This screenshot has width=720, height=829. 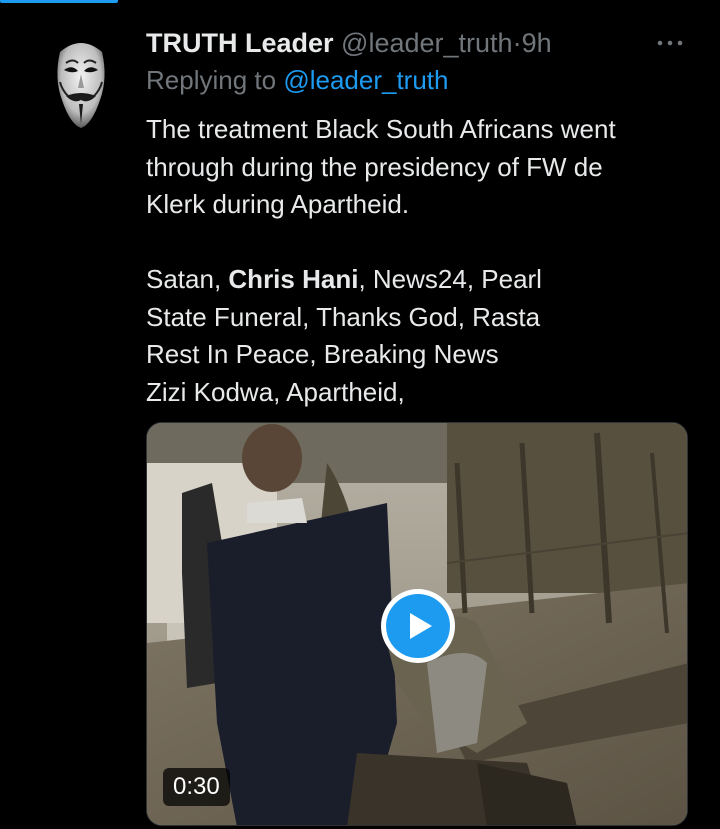 What do you see at coordinates (59, 1) in the screenshot?
I see `tab-active-indicator` at bounding box center [59, 1].